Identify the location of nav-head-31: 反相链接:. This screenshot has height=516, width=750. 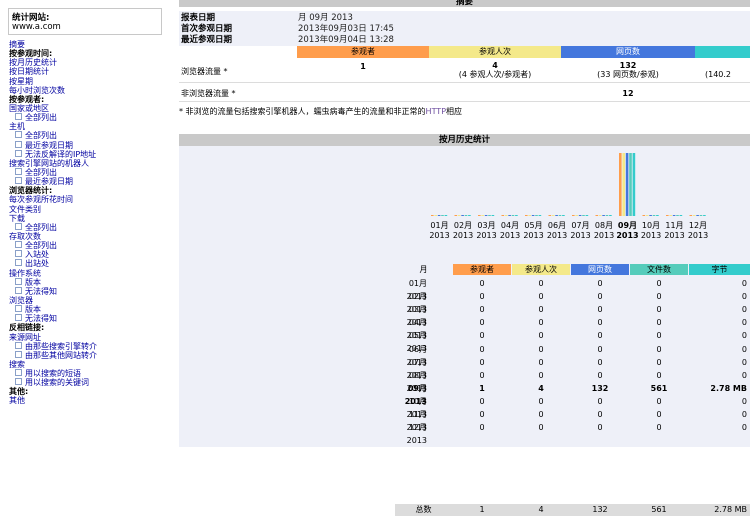
(53, 327).